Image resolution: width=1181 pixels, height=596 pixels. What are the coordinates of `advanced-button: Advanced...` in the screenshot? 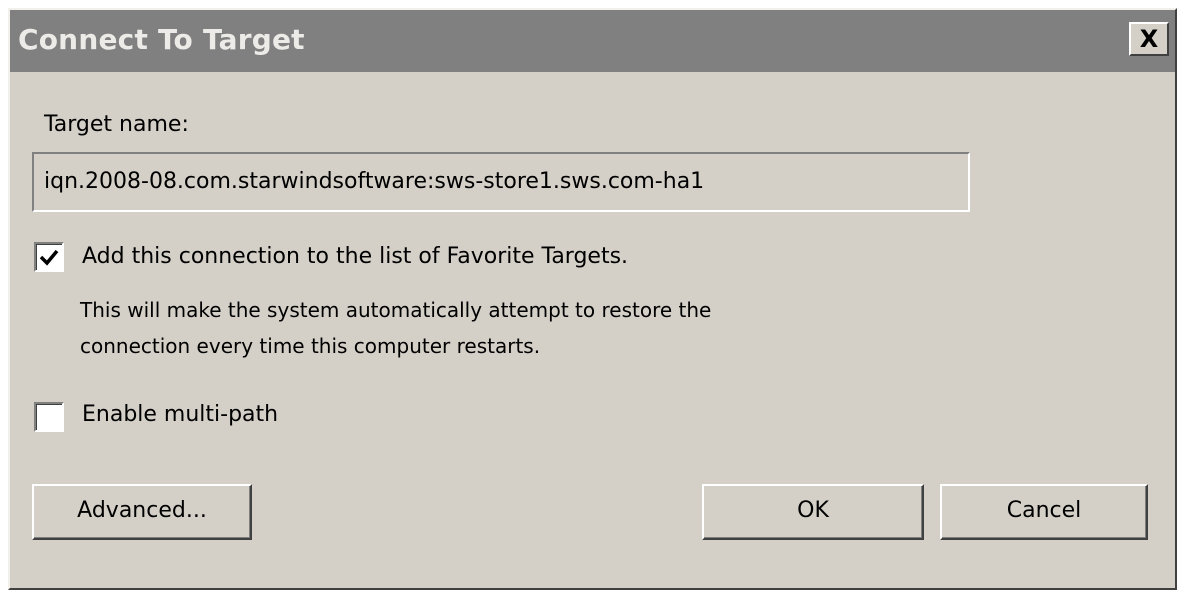 It's located at (142, 512).